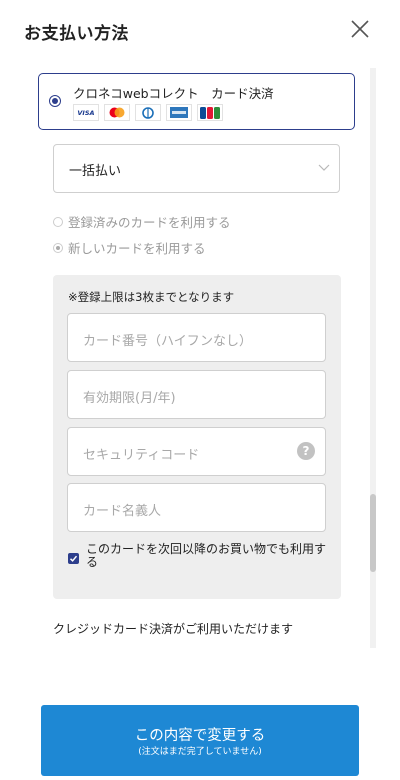 Image resolution: width=400 pixels, height=780 pixels. Describe the element at coordinates (76, 34) in the screenshot. I see `page-title: お支払い方法` at that location.